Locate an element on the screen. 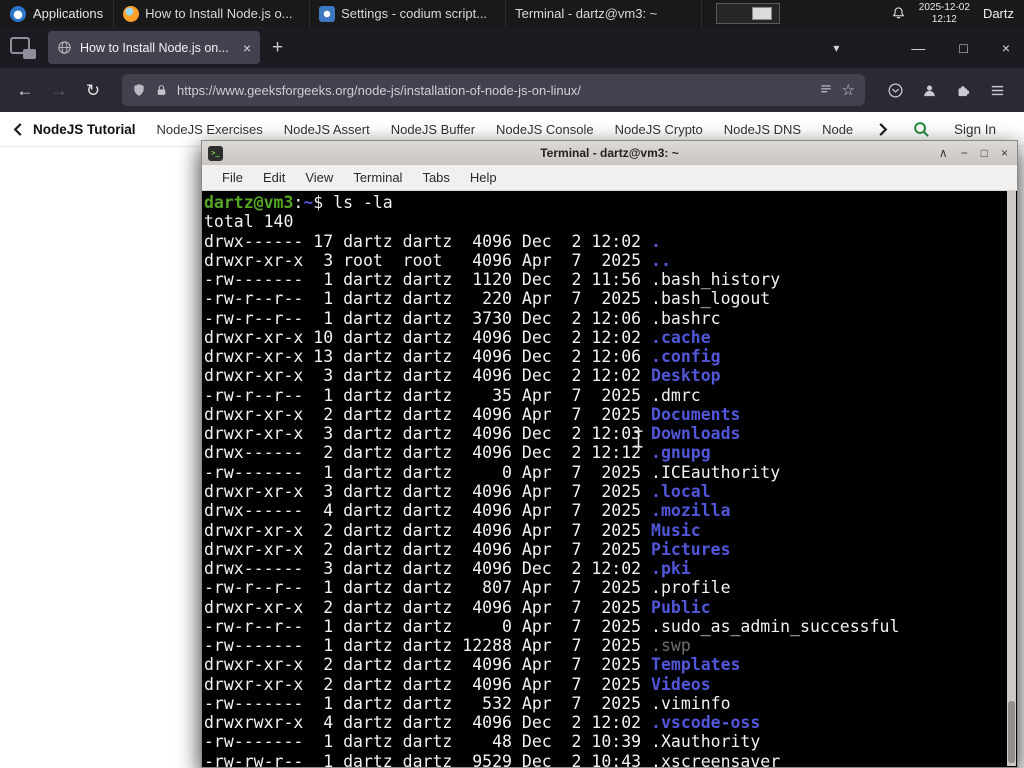 The height and width of the screenshot is (768, 1024). applications-menu-button: Applications is located at coordinates (57, 13).